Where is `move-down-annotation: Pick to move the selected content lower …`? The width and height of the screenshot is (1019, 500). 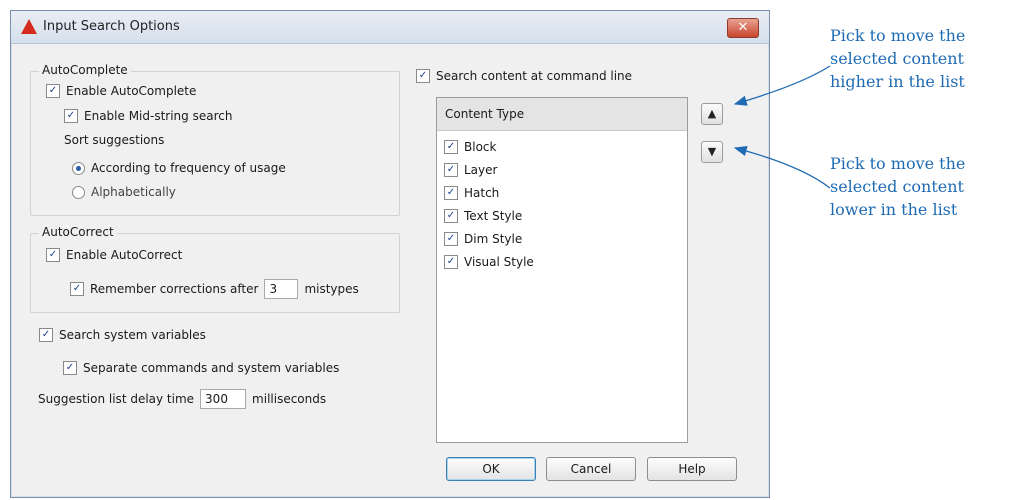 move-down-annotation: Pick to move the selected content lower … is located at coordinates (898, 186).